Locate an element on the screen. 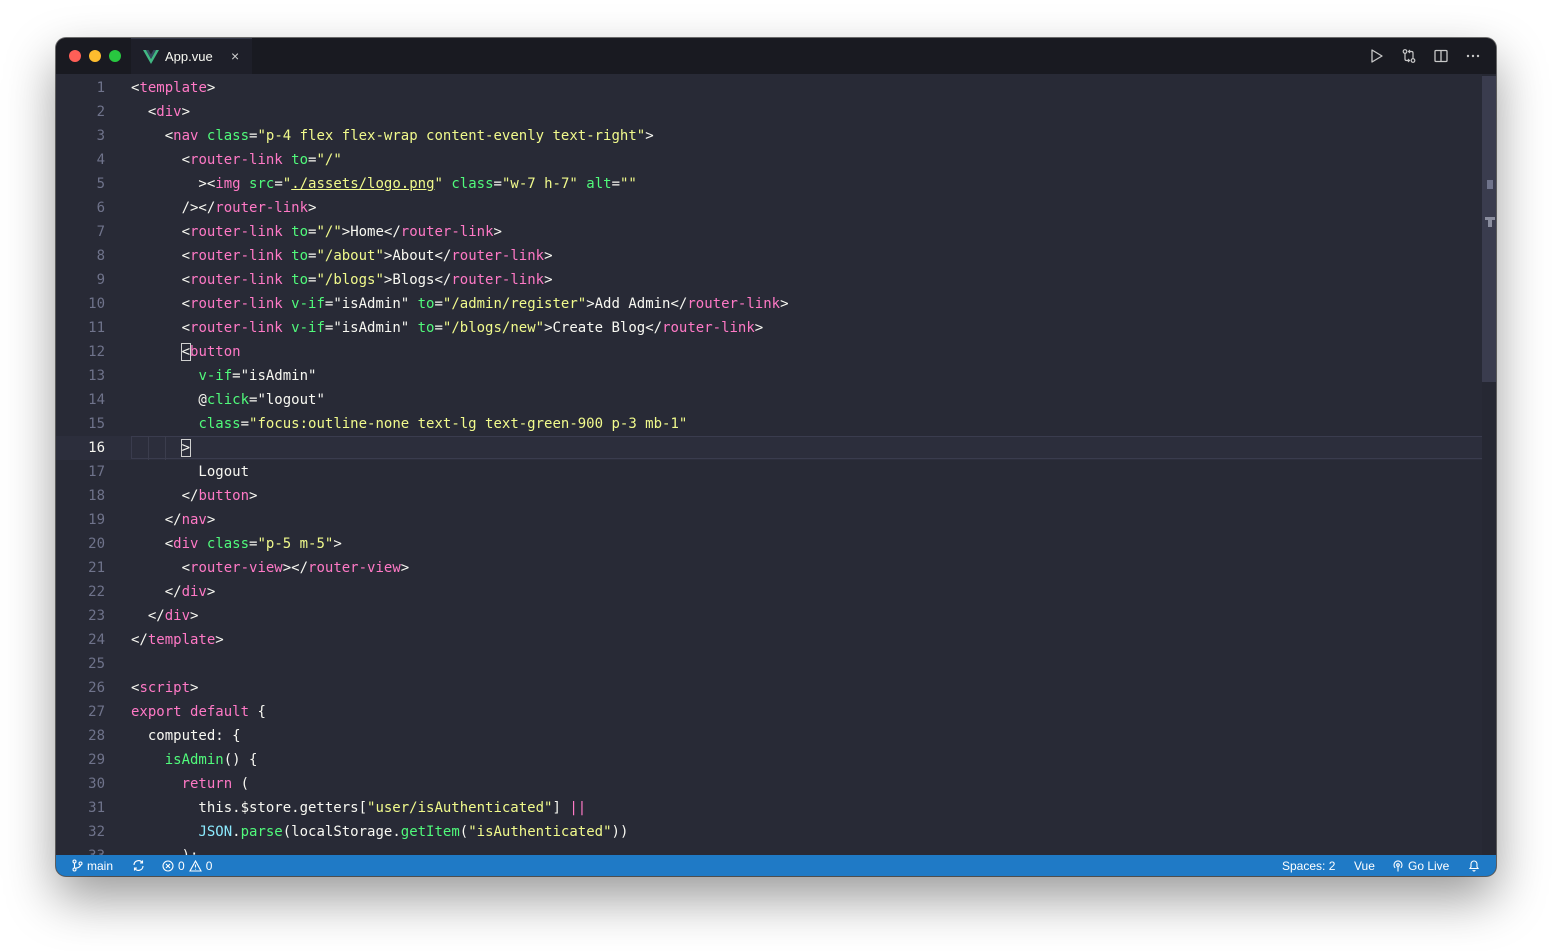 This screenshot has width=1552, height=951. vue-file-icon is located at coordinates (151, 57).